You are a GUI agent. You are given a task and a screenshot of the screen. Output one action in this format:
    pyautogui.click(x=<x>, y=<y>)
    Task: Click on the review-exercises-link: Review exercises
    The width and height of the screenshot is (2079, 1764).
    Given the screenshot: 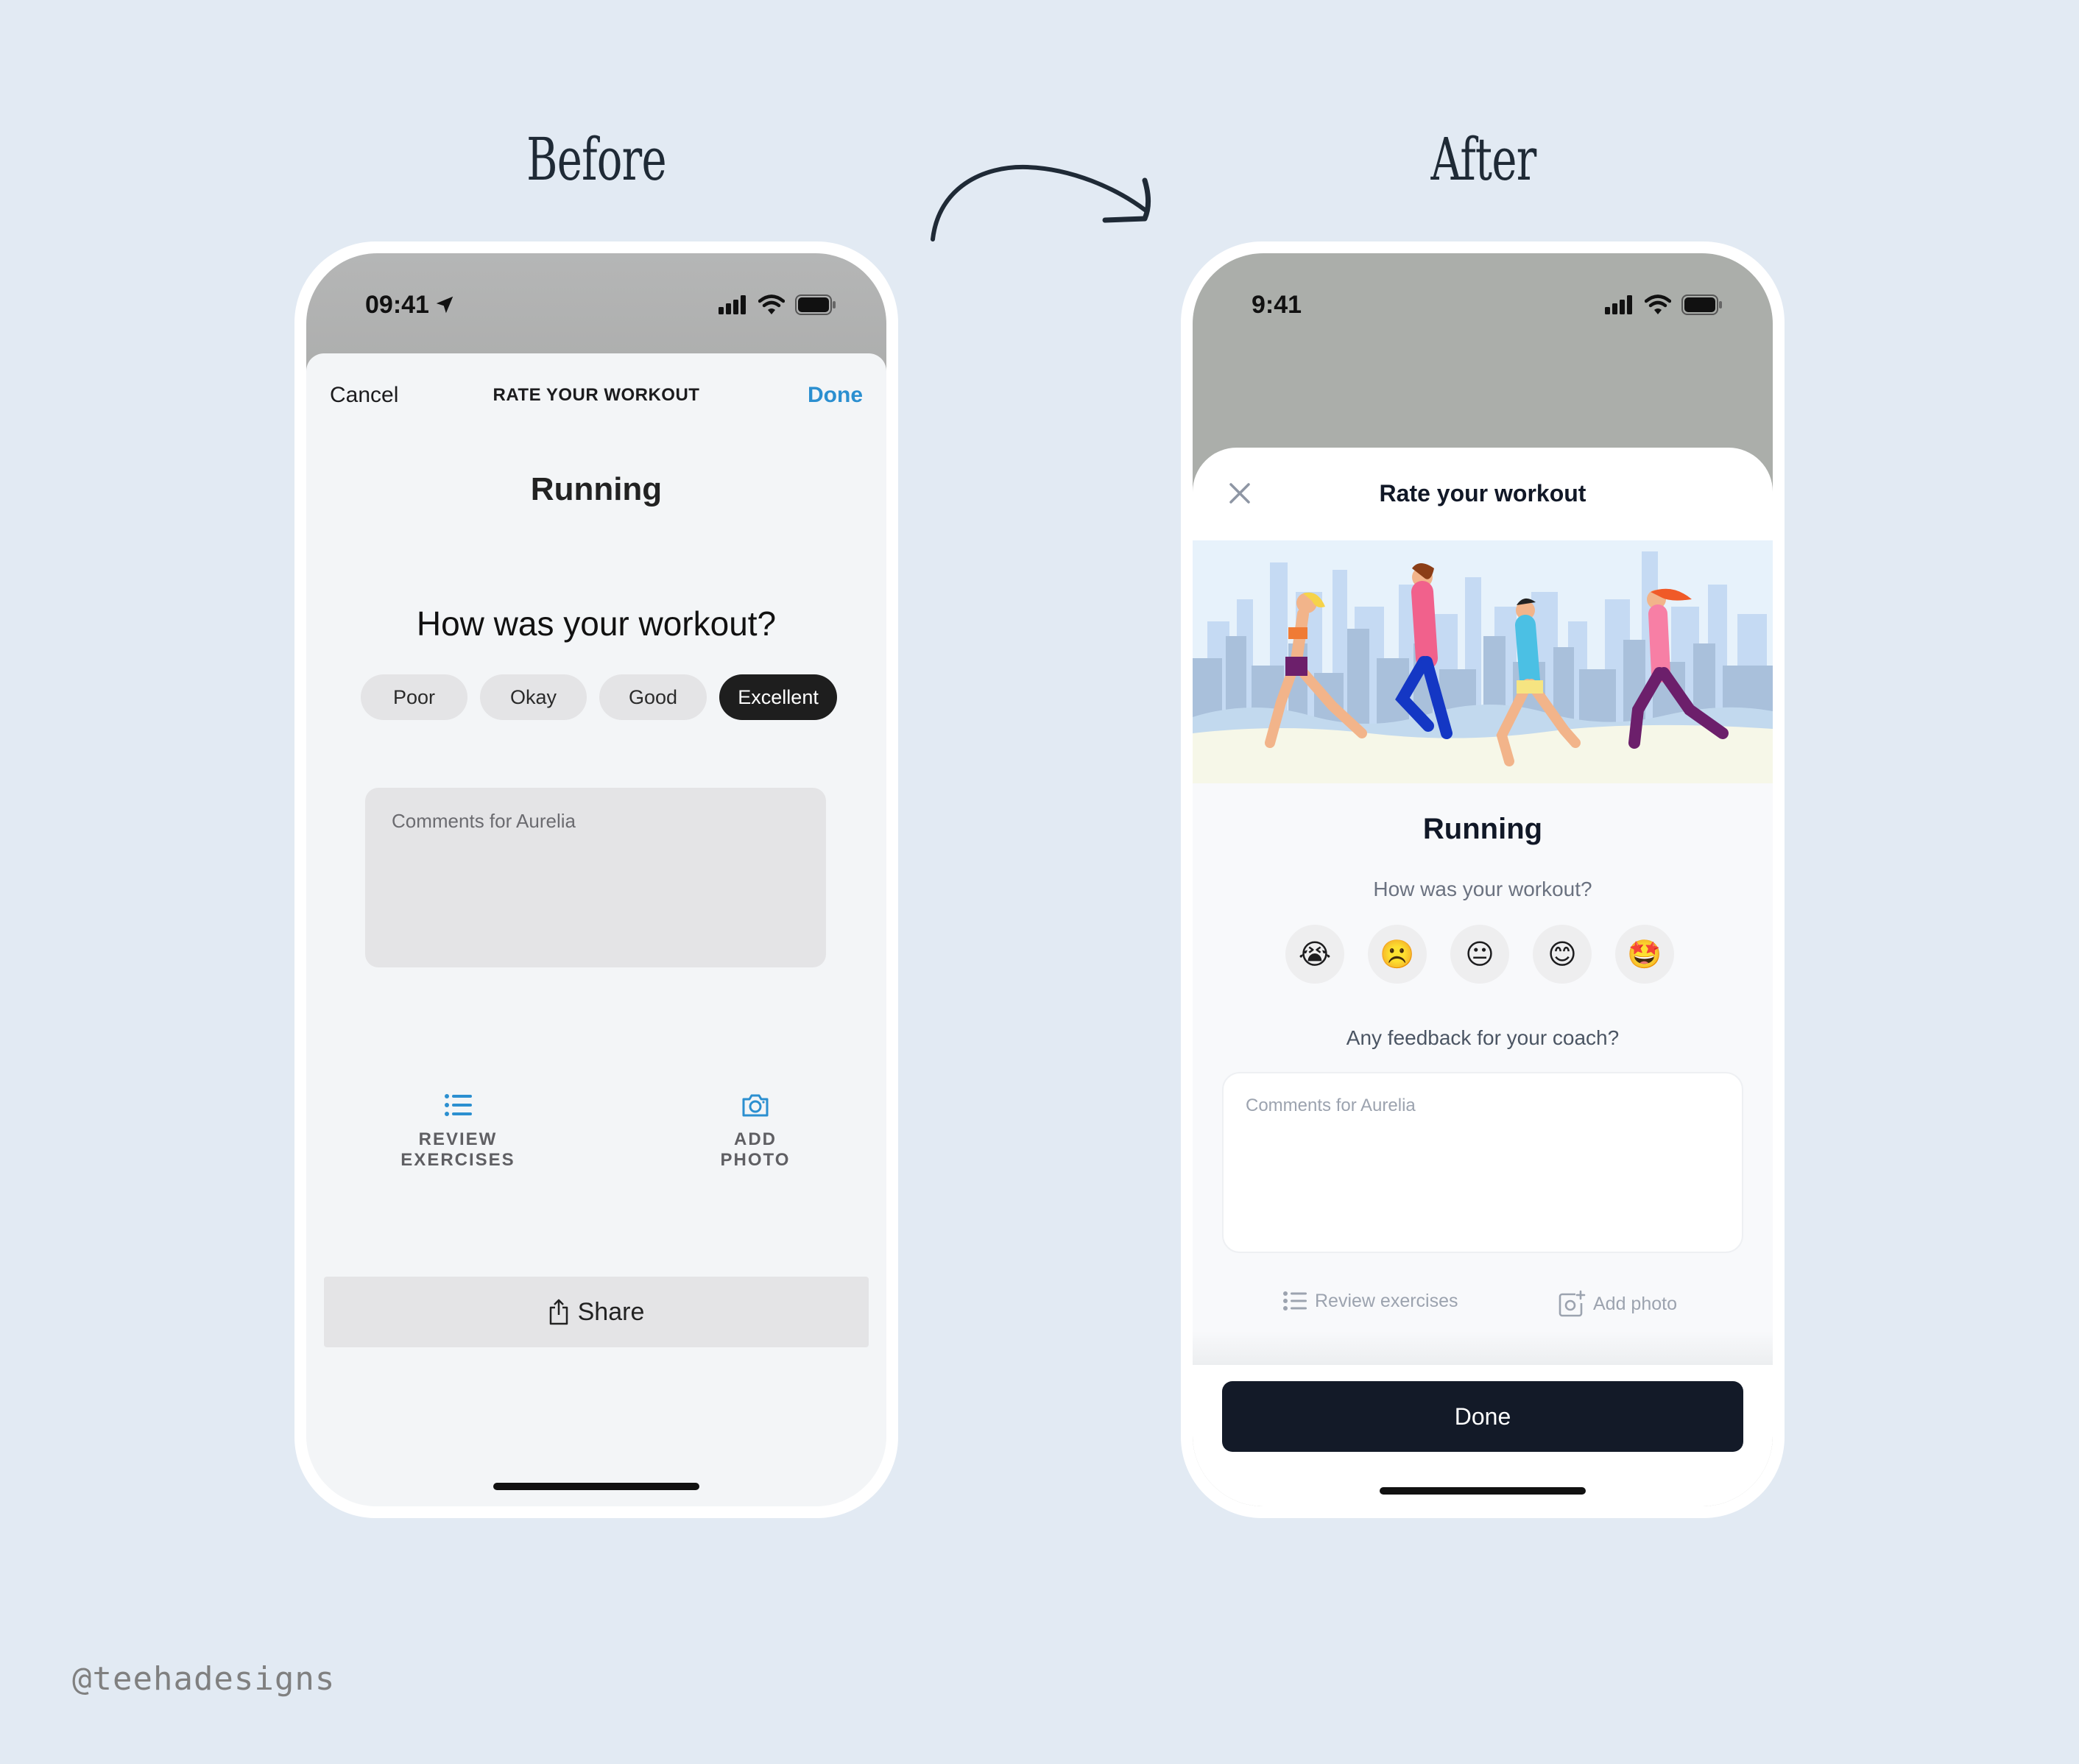 What is the action you would take?
    pyautogui.click(x=1370, y=1301)
    